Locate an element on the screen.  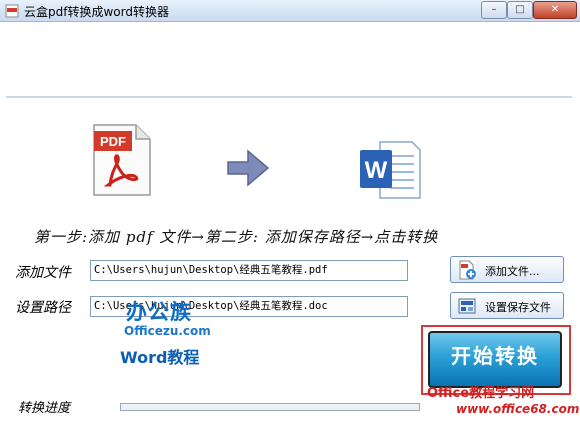
add-file-label: 添加文件 is located at coordinates (43, 273).